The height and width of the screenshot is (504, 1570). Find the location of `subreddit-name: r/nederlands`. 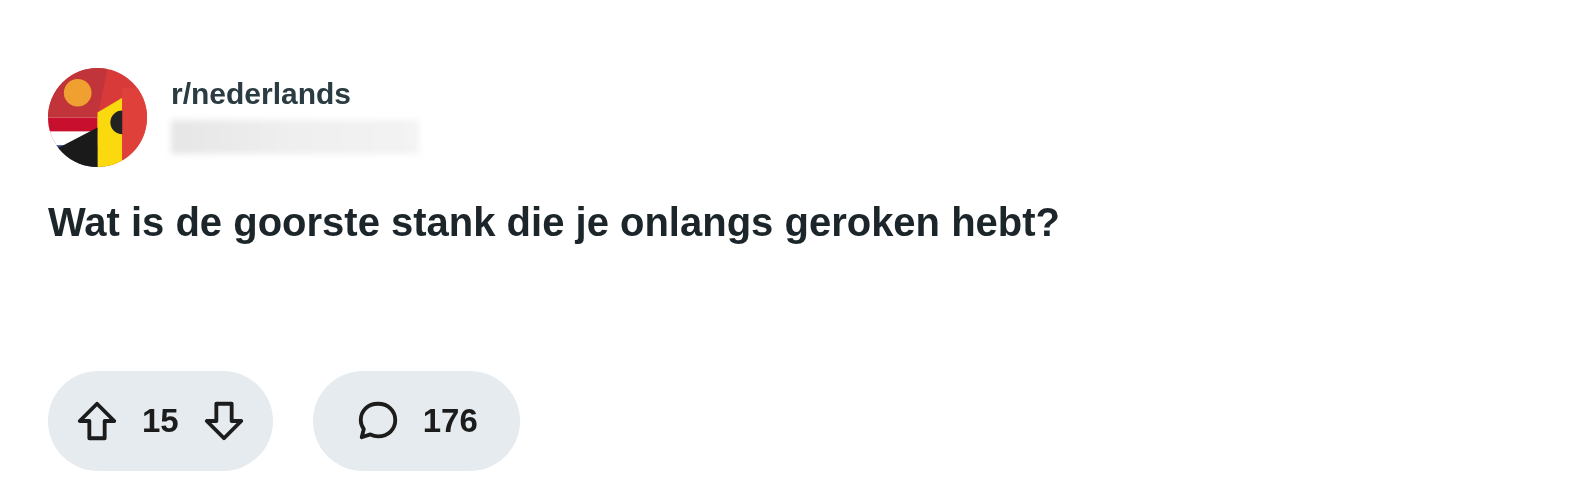

subreddit-name: r/nederlands is located at coordinates (295, 94).